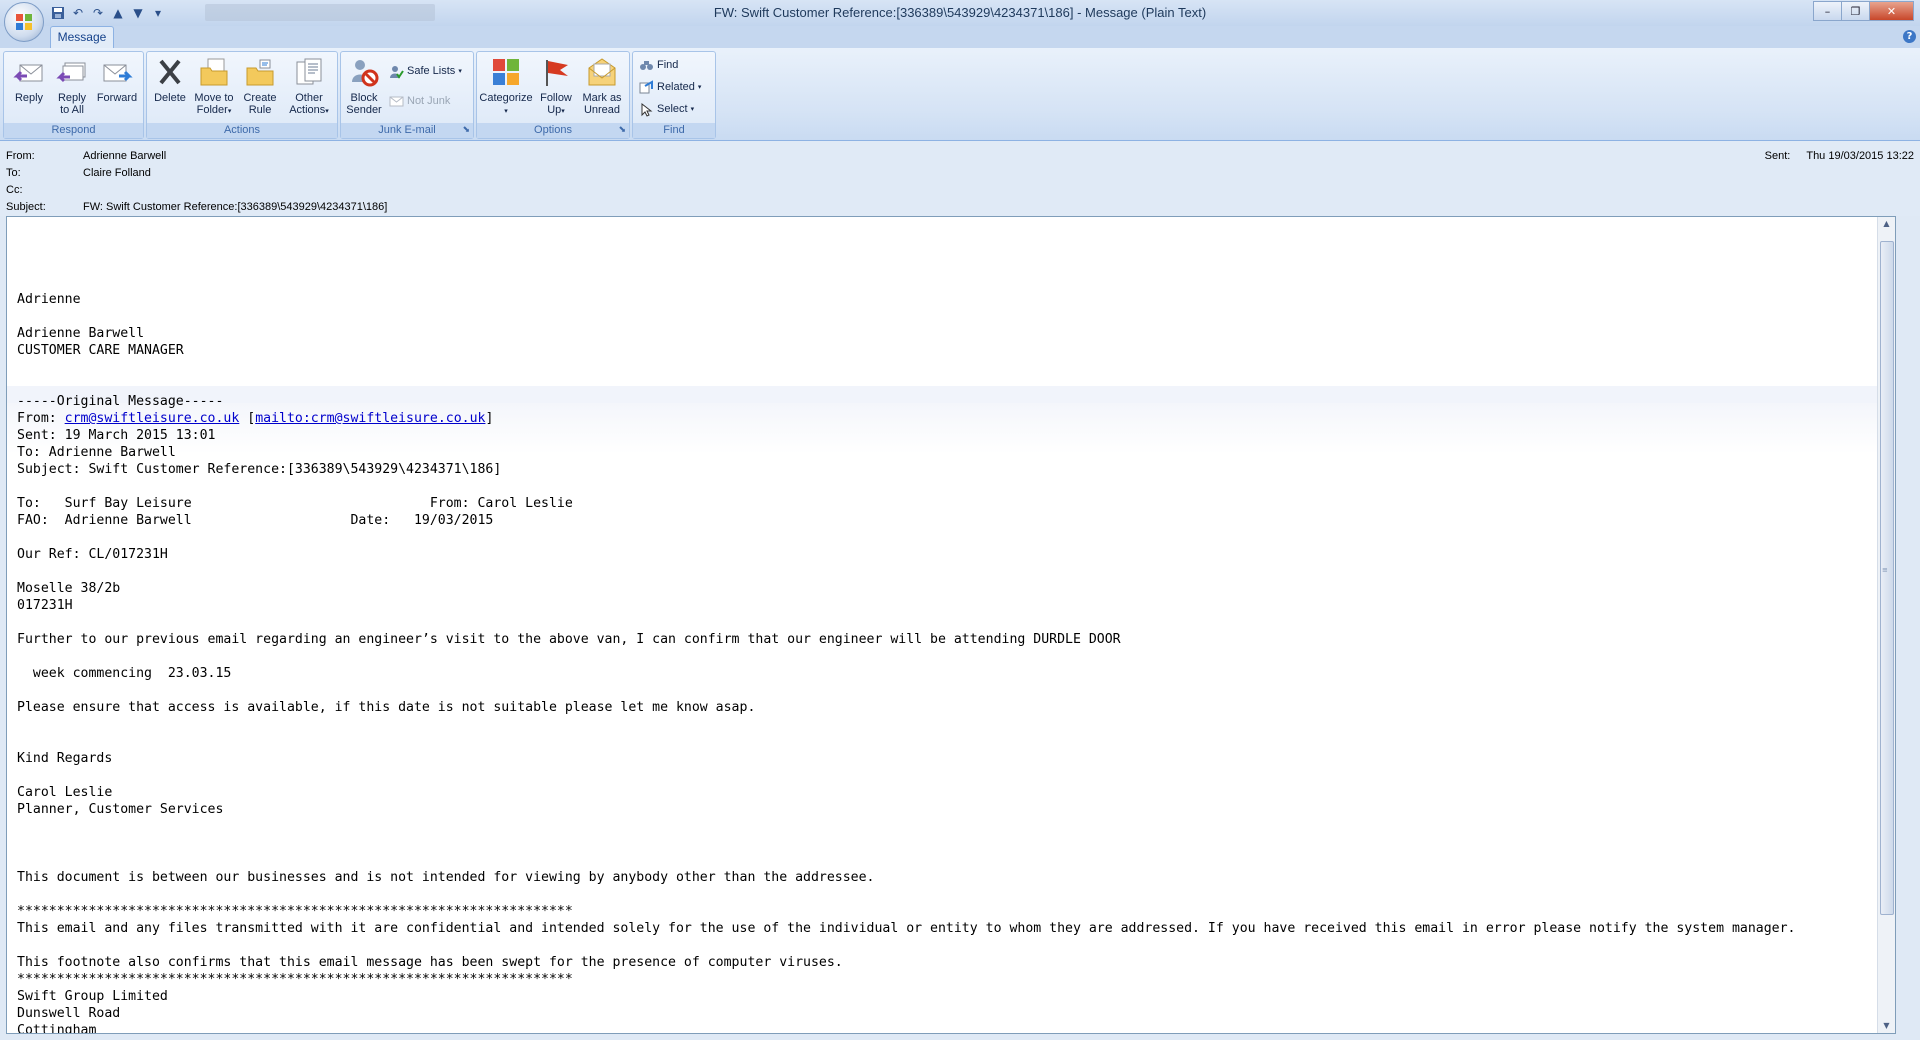 The height and width of the screenshot is (1040, 1920). I want to click on cc-row: Cc:, so click(44, 190).